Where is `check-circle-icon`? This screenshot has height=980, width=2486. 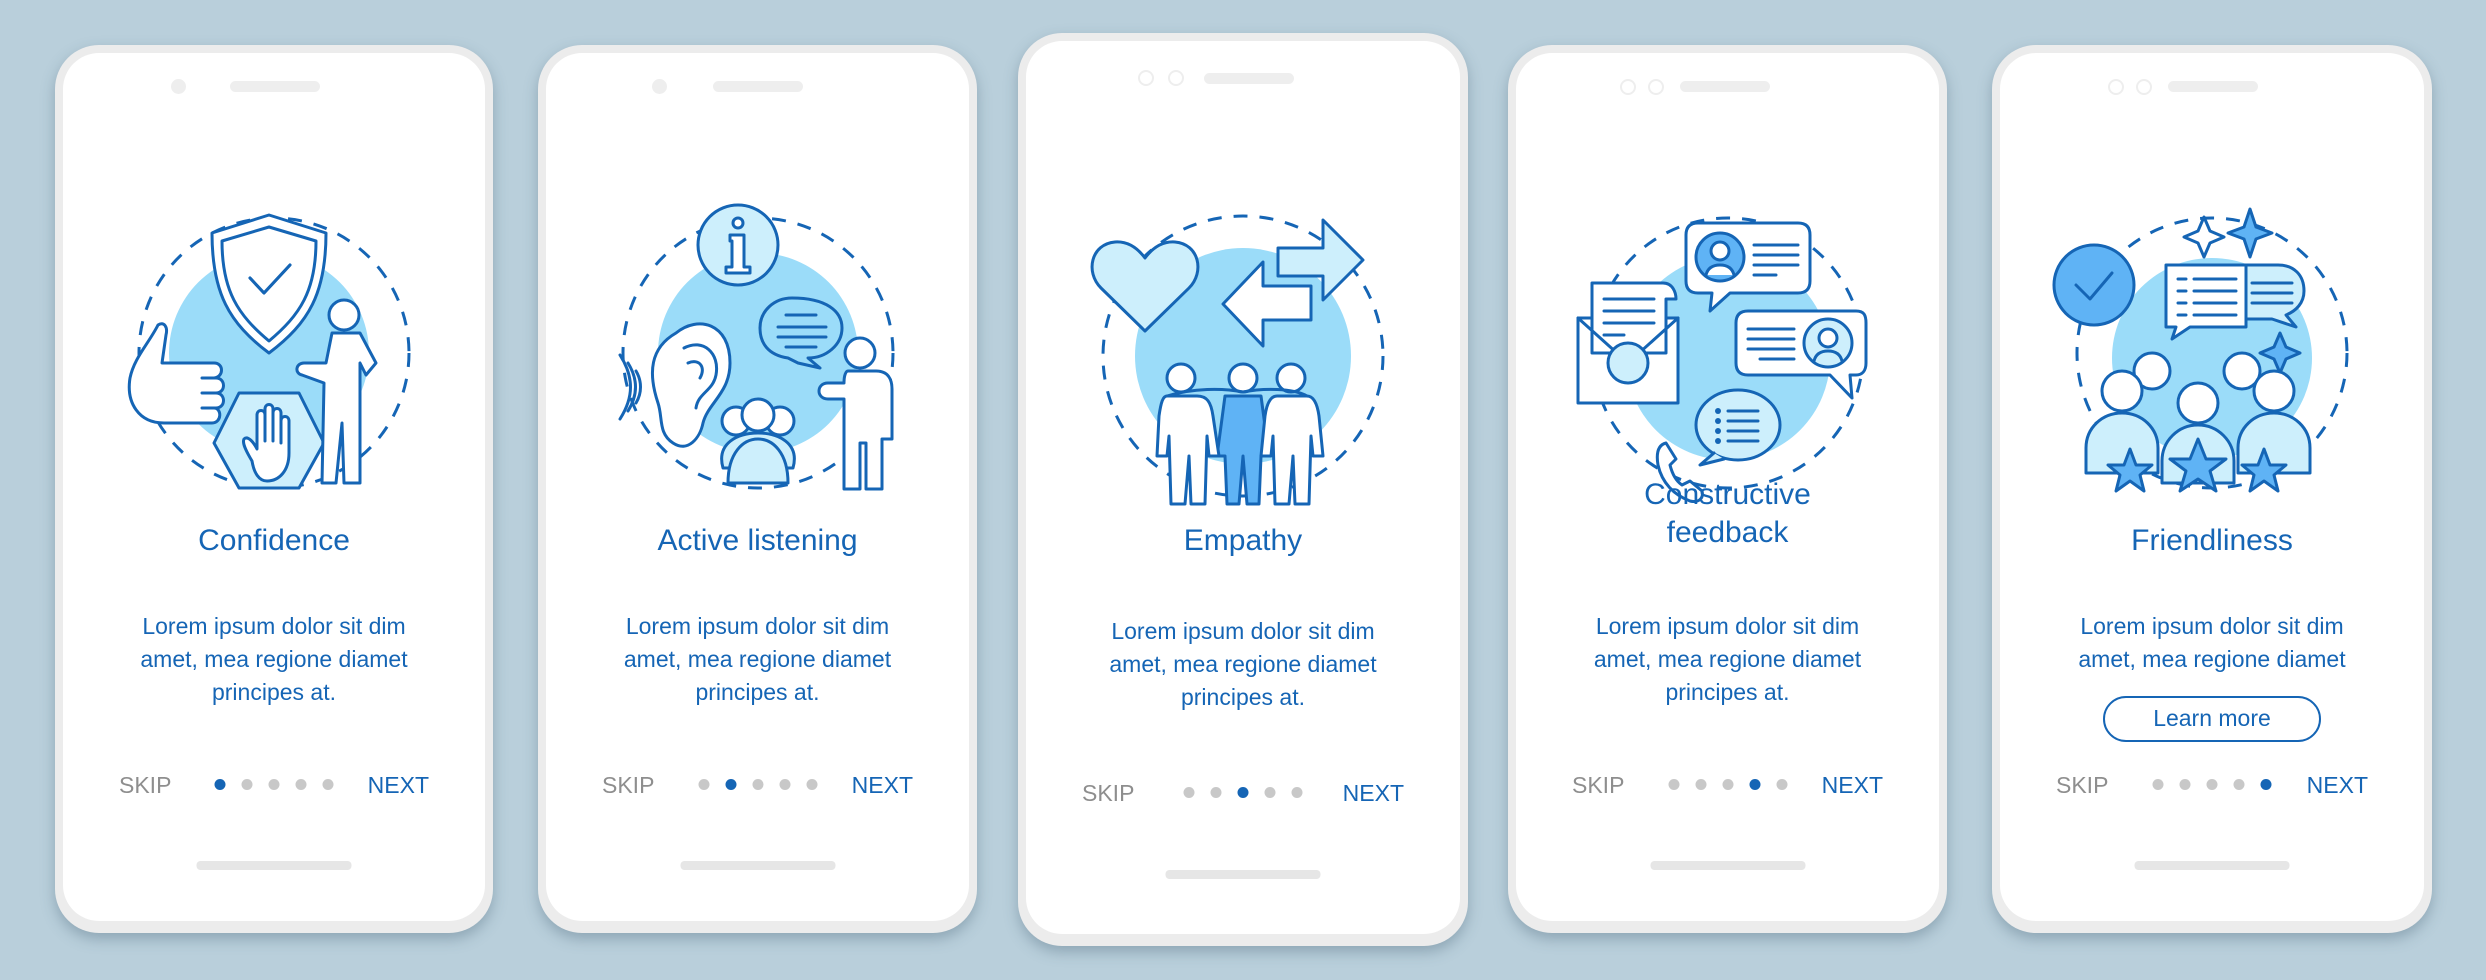
check-circle-icon is located at coordinates (2094, 285).